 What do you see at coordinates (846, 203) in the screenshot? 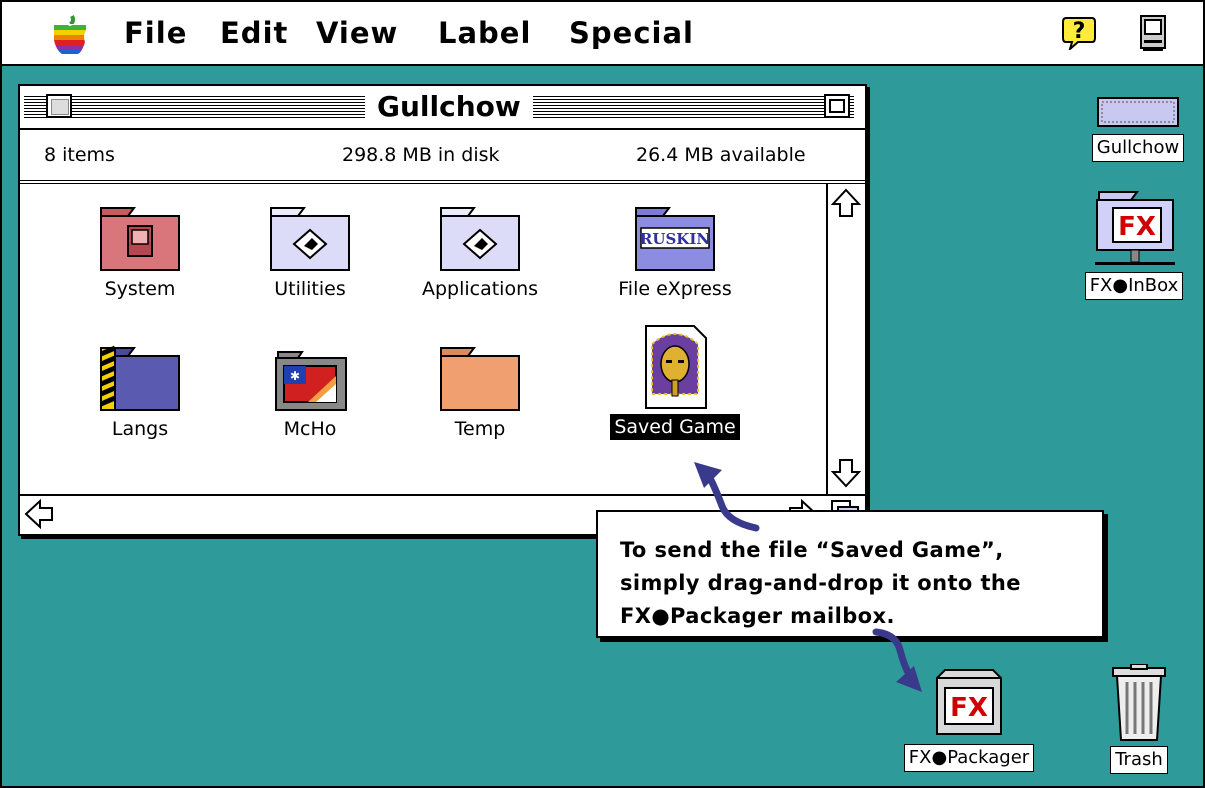
I see `scroll-up-arrow-icon` at bounding box center [846, 203].